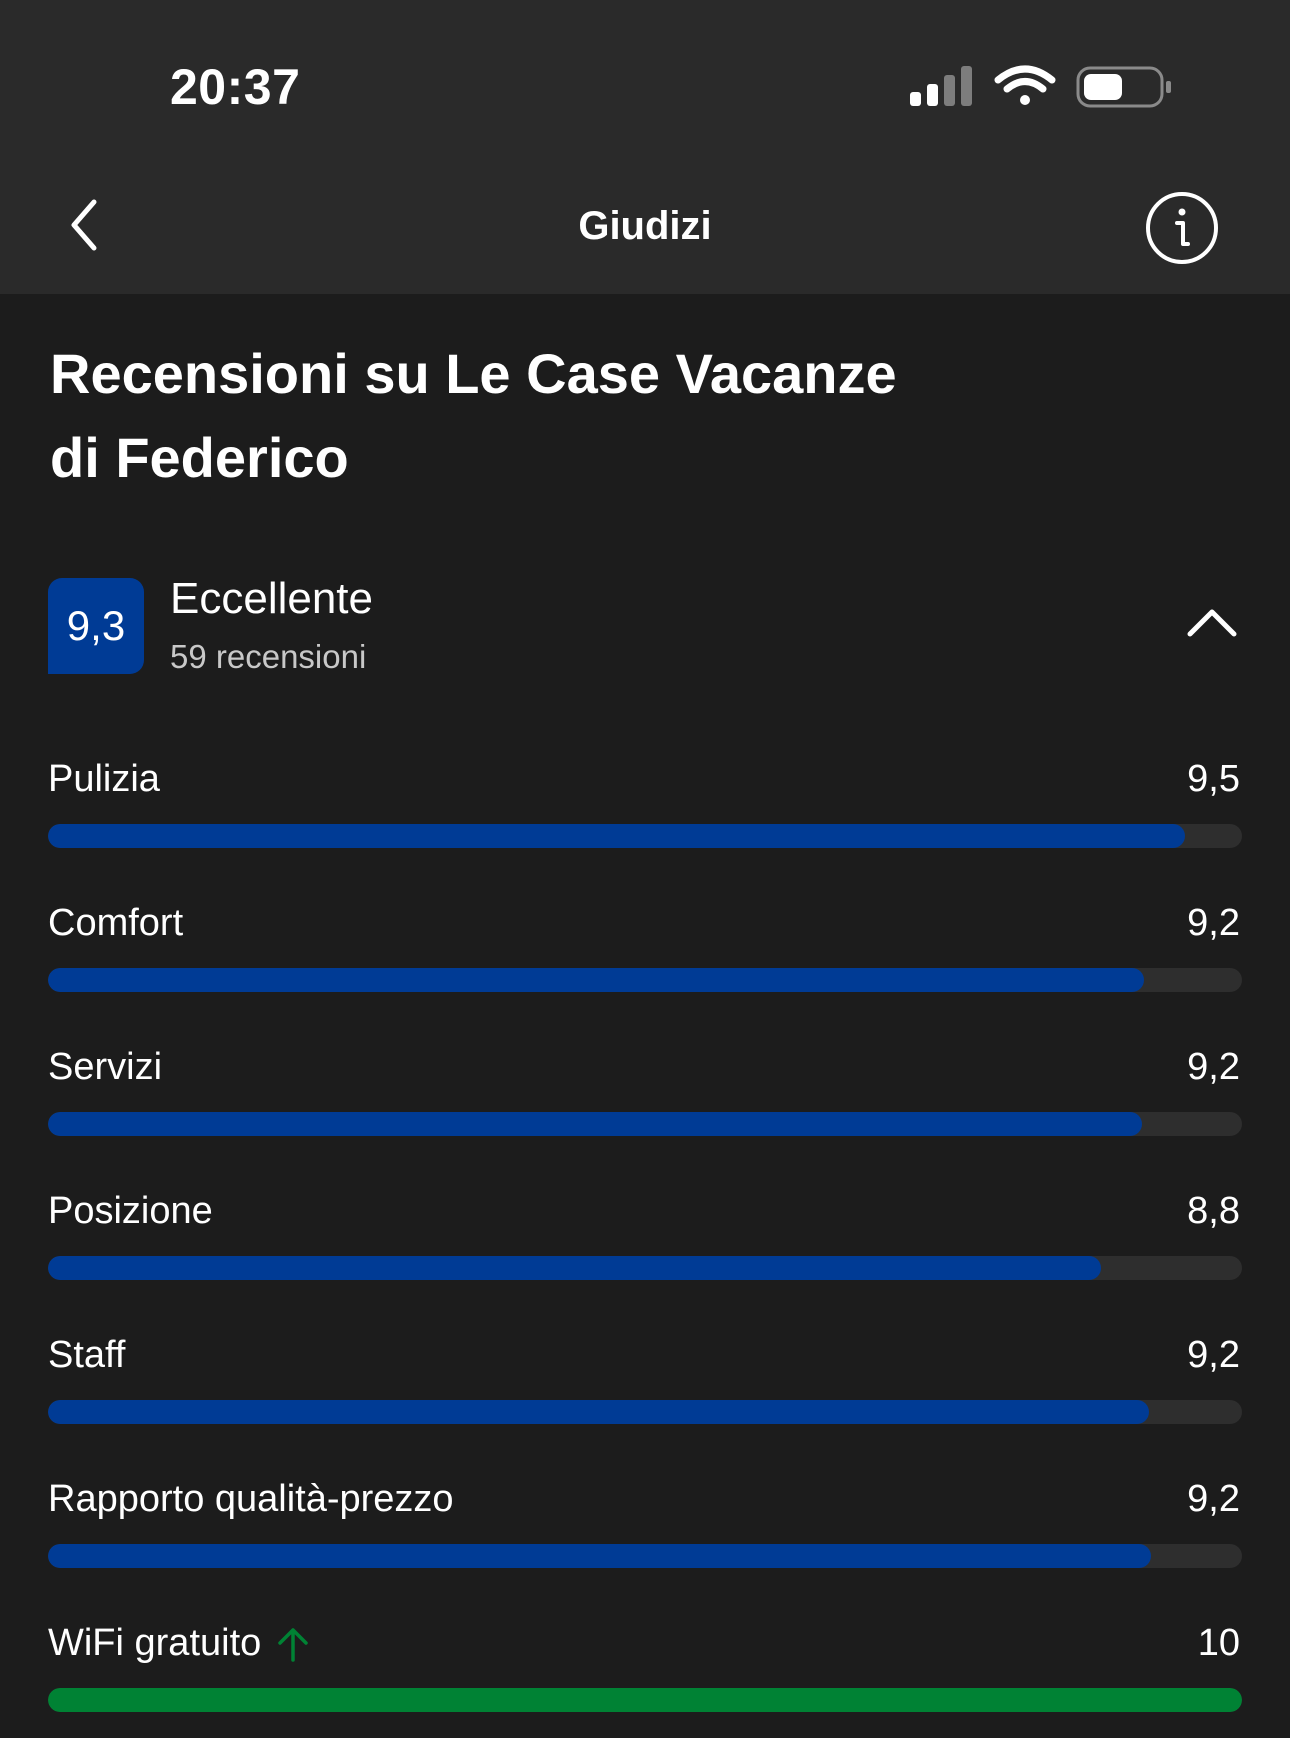 Image resolution: width=1290 pixels, height=1738 pixels. I want to click on category-label: Posizione, so click(130, 1211).